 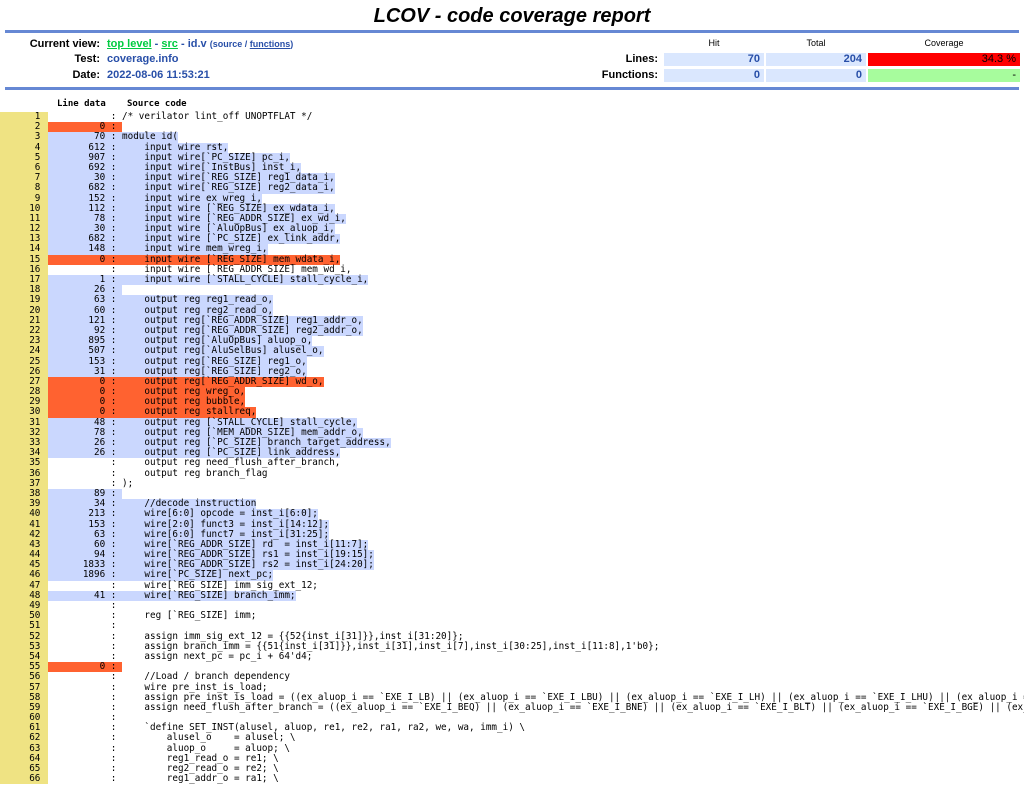 What do you see at coordinates (512, 16) in the screenshot?
I see `page-title: LCOV - code coverage report` at bounding box center [512, 16].